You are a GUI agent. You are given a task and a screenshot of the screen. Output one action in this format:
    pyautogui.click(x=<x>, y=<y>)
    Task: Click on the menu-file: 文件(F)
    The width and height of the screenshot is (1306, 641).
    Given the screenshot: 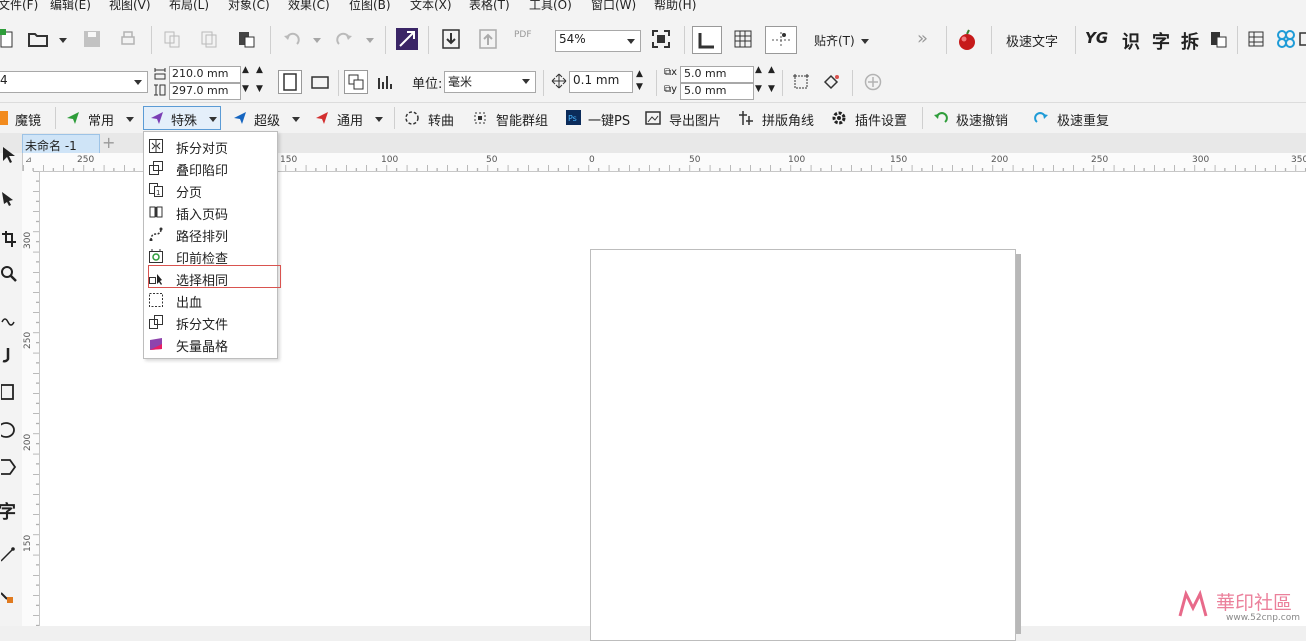 What is the action you would take?
    pyautogui.click(x=19, y=6)
    